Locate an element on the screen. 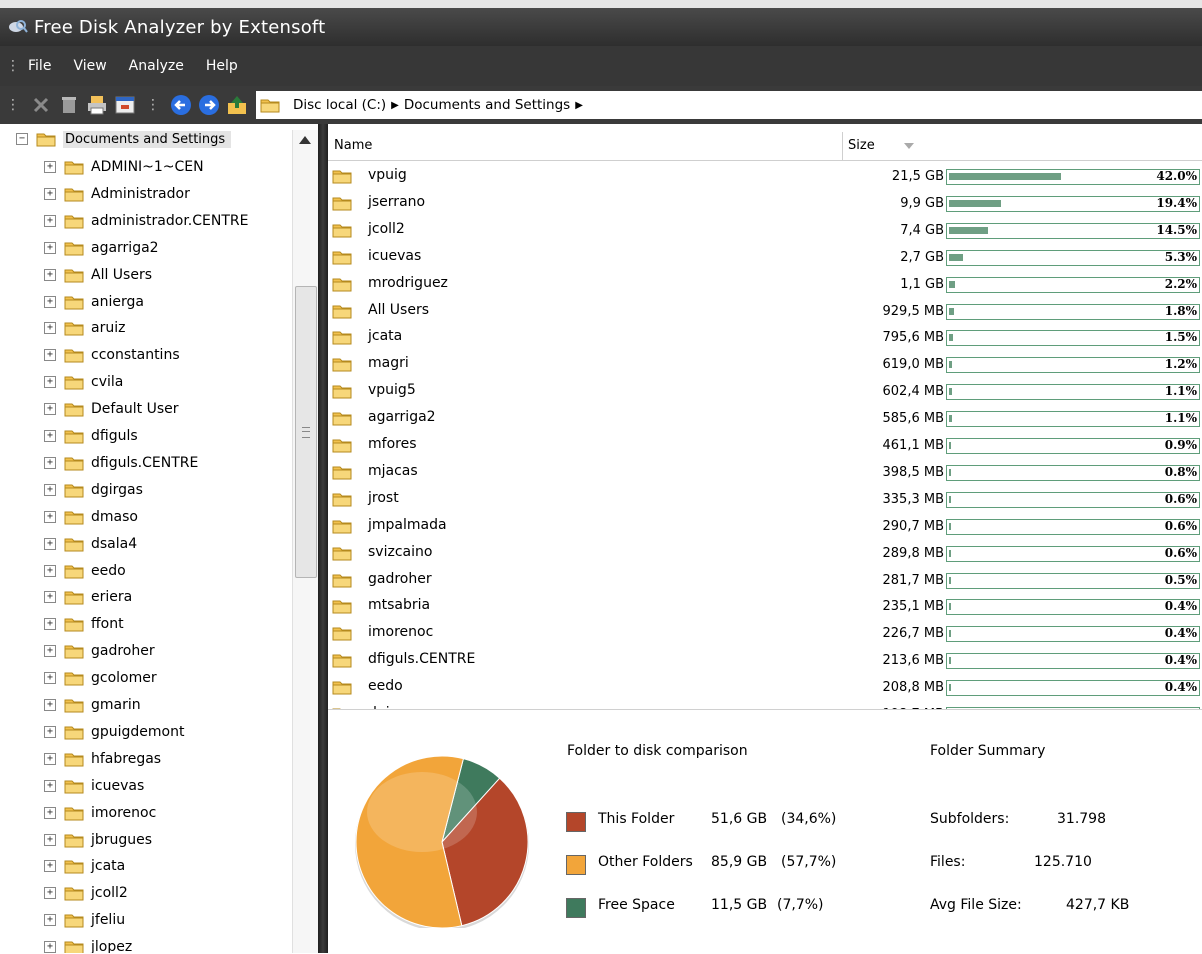 This screenshot has height=954, width=1202. tree-item: + administrador.CENTRE is located at coordinates (146, 221).